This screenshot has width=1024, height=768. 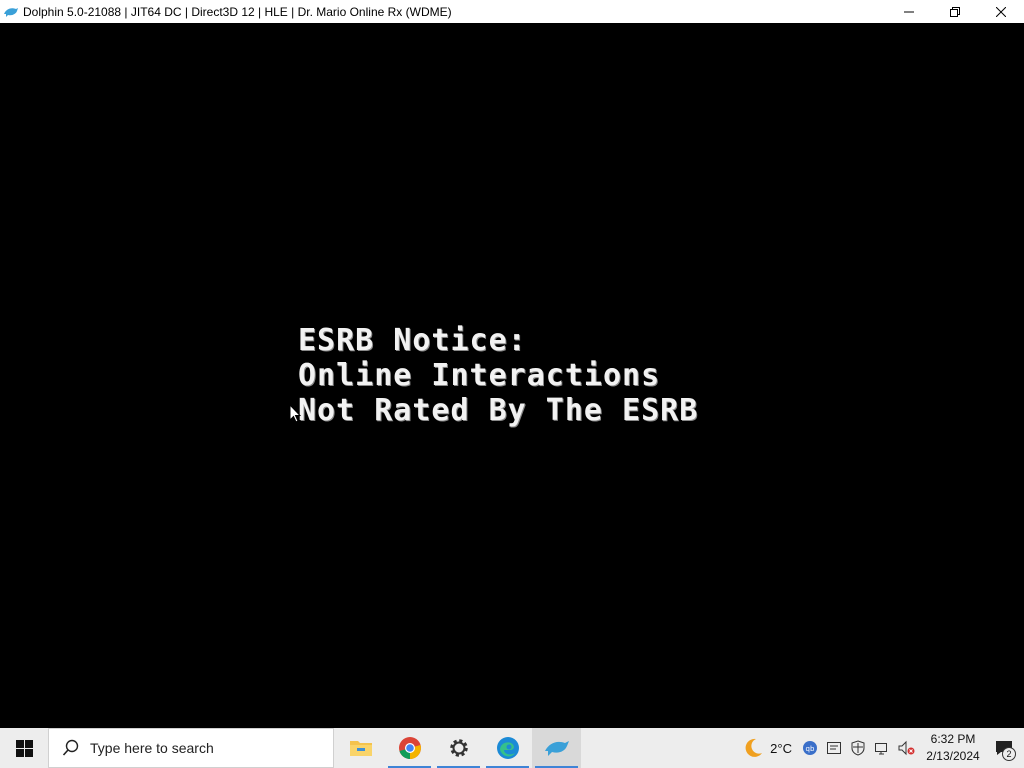 What do you see at coordinates (1009, 754) in the screenshot?
I see `notification-count: 2` at bounding box center [1009, 754].